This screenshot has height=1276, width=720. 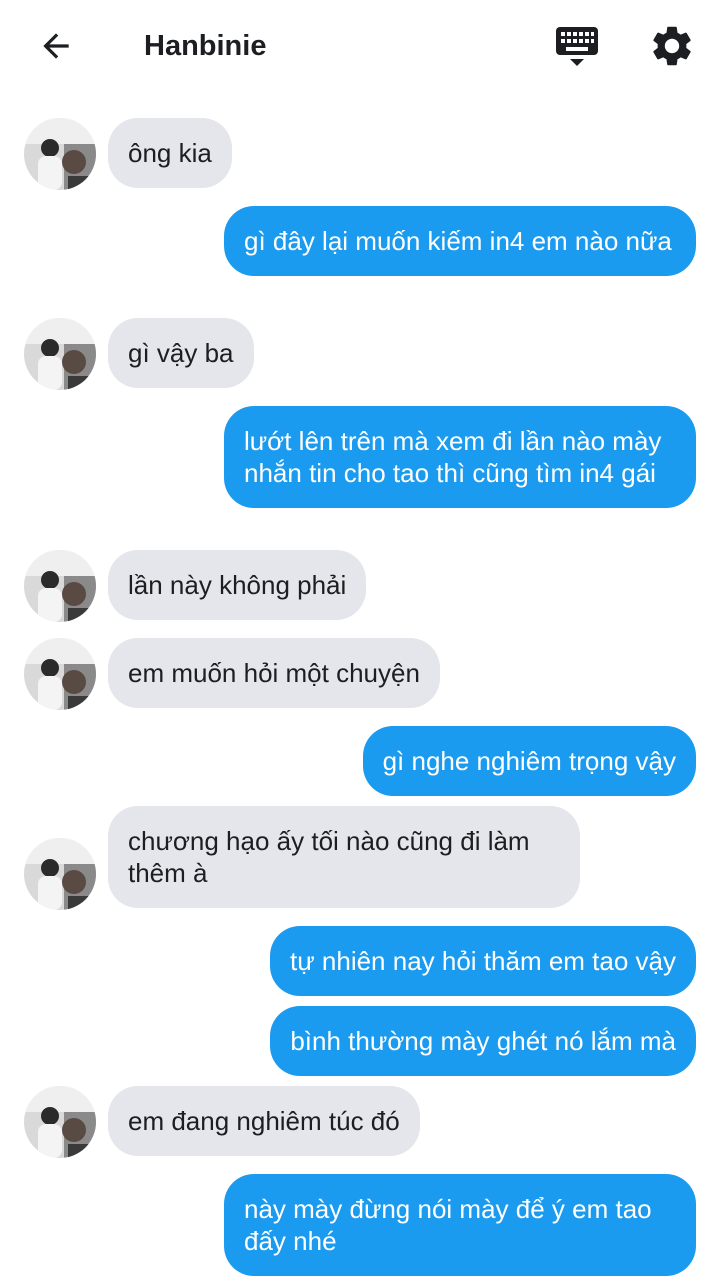 What do you see at coordinates (529, 761) in the screenshot?
I see `outgoing-message-bubble: gì nghe nghiêm trọng vậy` at bounding box center [529, 761].